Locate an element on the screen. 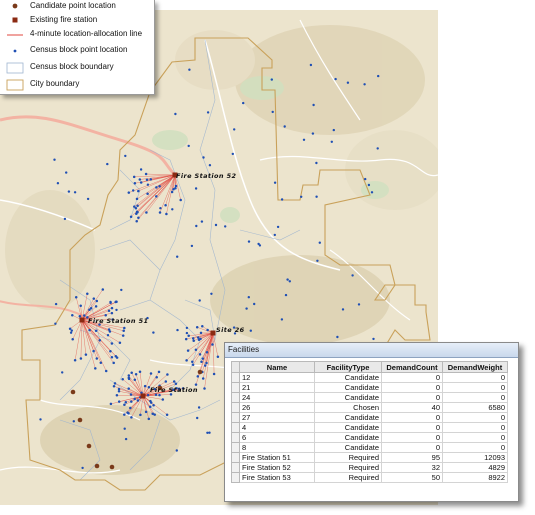 This screenshot has height=515, width=535. candidate-point is located at coordinates (73, 392).